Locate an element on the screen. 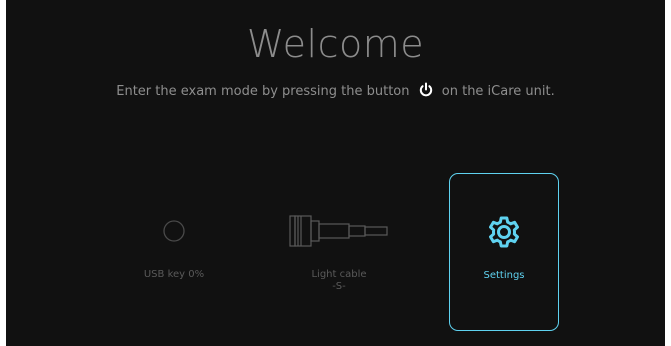 The height and width of the screenshot is (346, 671). usb-icon-wrap is located at coordinates (174, 233).